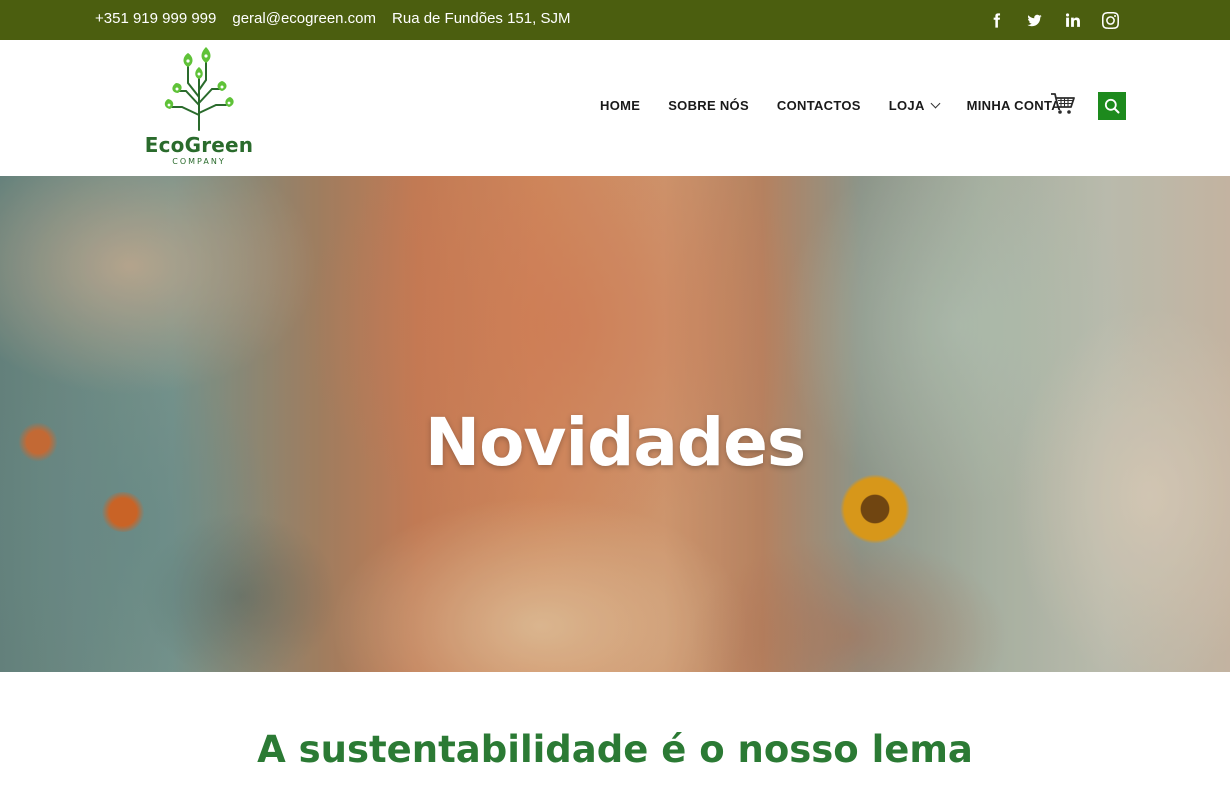 Image resolution: width=1230 pixels, height=800 pixels. Describe the element at coordinates (199, 145) in the screenshot. I see `logo-wordmark: EcoGreen` at that location.